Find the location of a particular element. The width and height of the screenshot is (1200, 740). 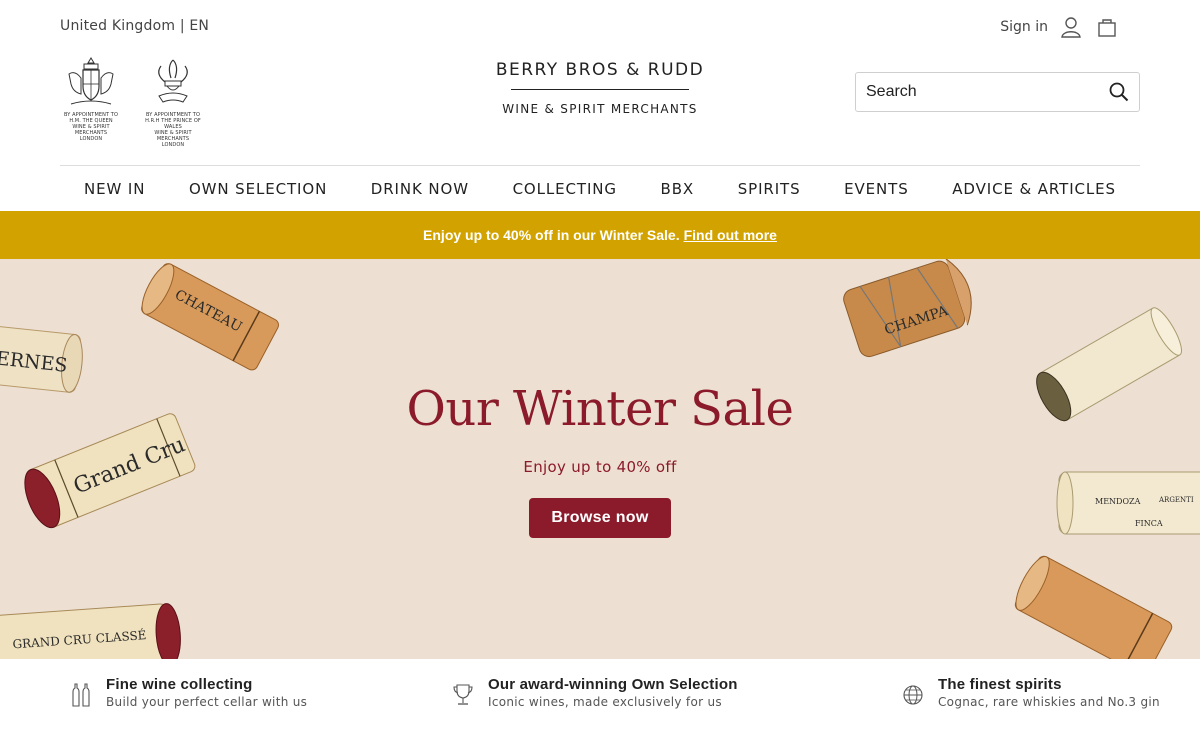

logo-title: BERRY BROS & RUDD is located at coordinates (600, 70).